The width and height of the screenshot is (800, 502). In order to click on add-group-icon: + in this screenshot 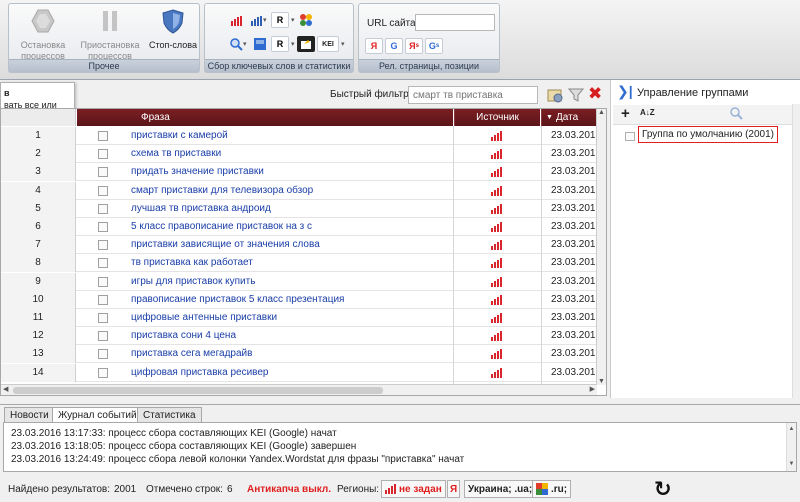, I will do `click(625, 113)`.